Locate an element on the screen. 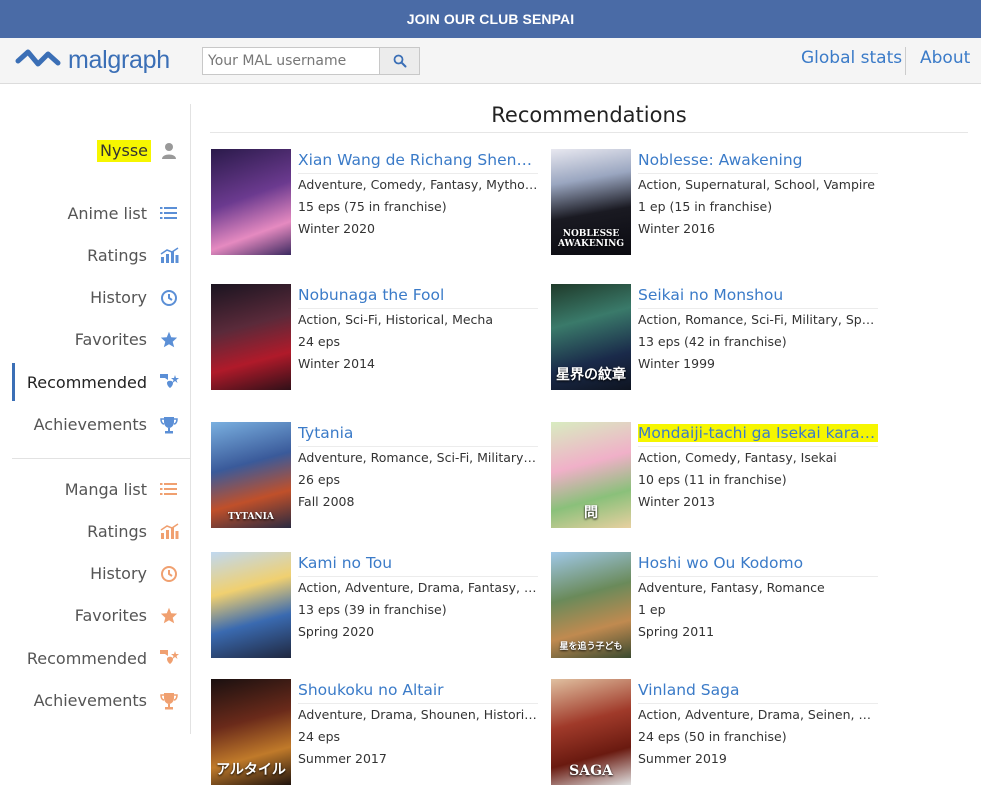  season-text: Spring 2020 is located at coordinates (336, 631).